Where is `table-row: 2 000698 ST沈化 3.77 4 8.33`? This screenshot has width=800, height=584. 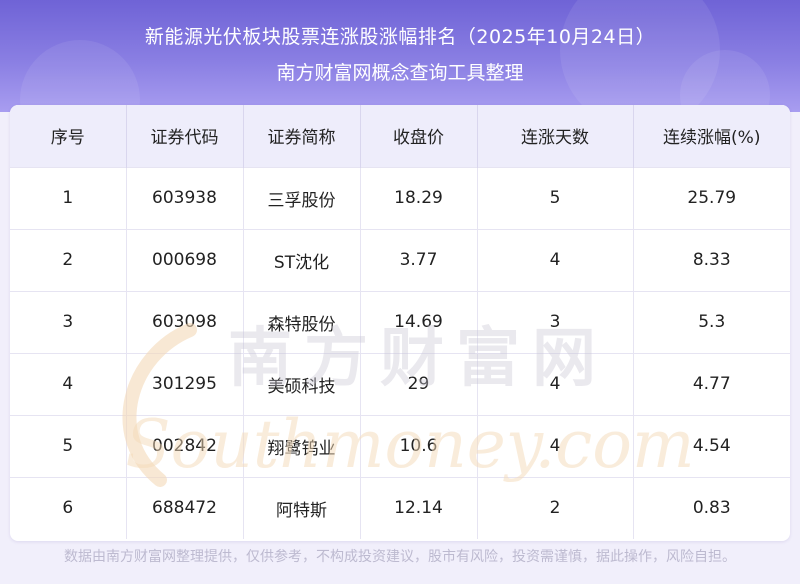
table-row: 2 000698 ST沈化 3.77 4 8.33 is located at coordinates (400, 260).